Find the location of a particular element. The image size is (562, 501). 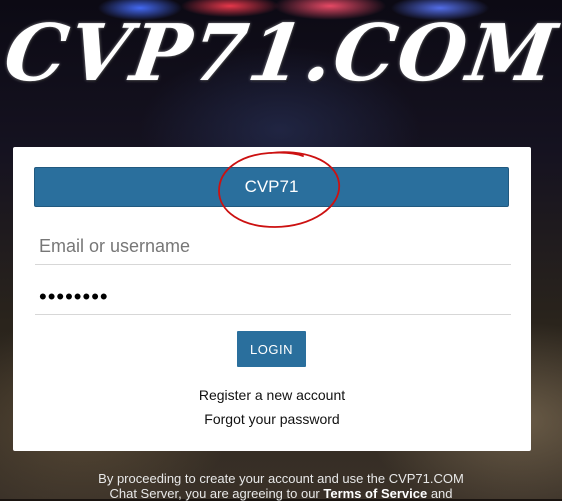

password-field is located at coordinates (273, 297).